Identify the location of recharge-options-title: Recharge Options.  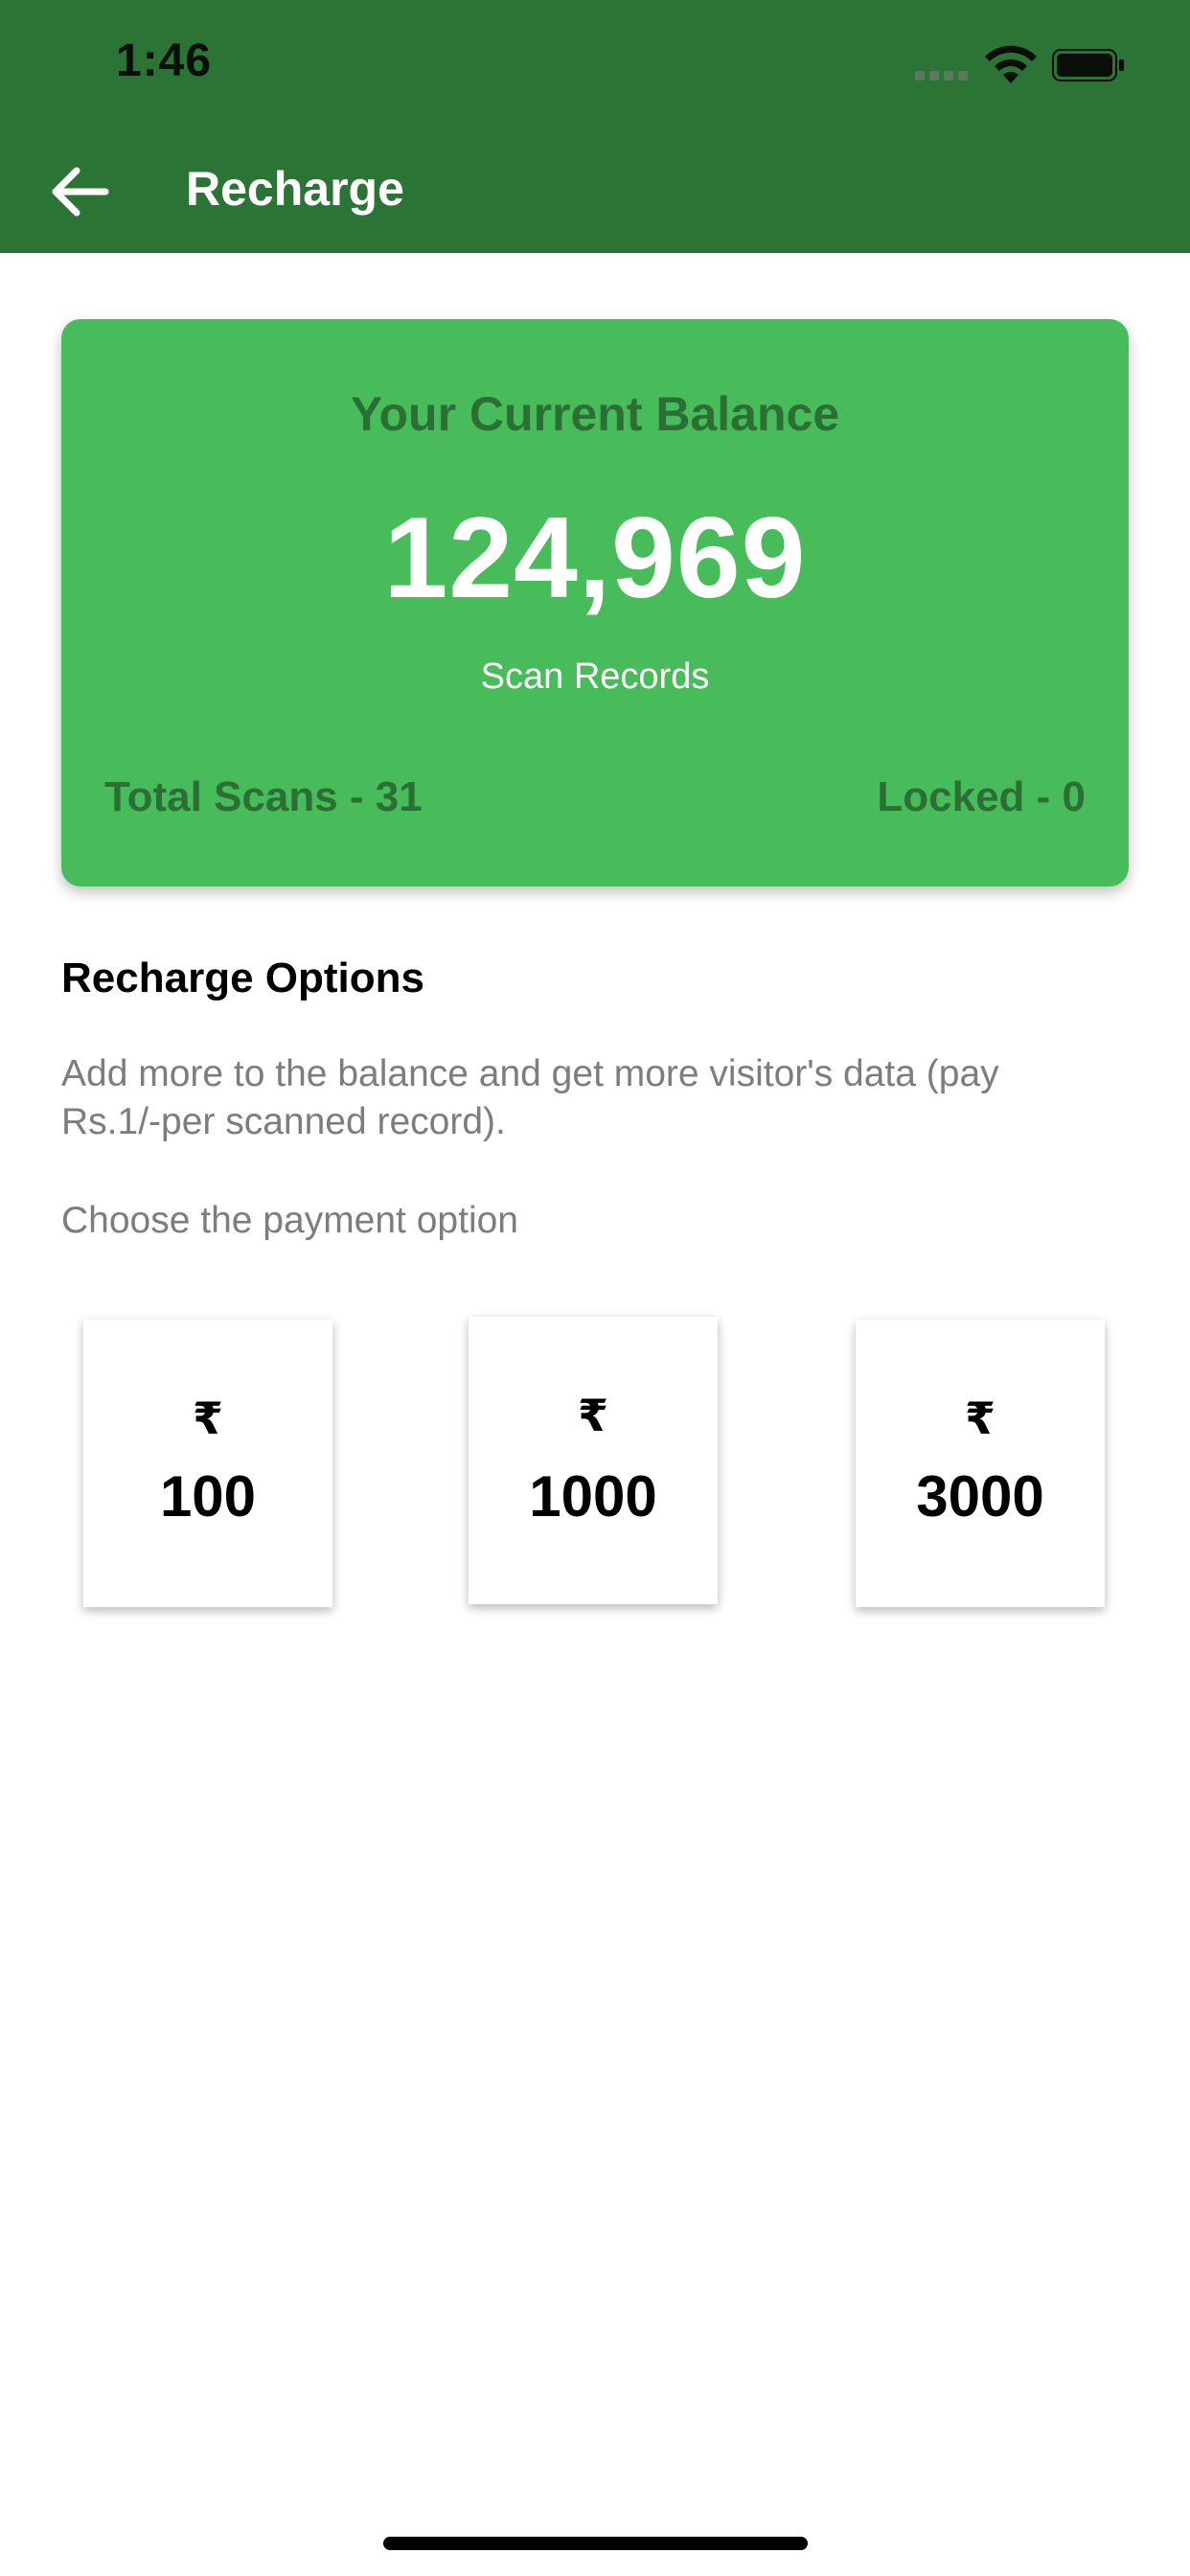
(243, 977).